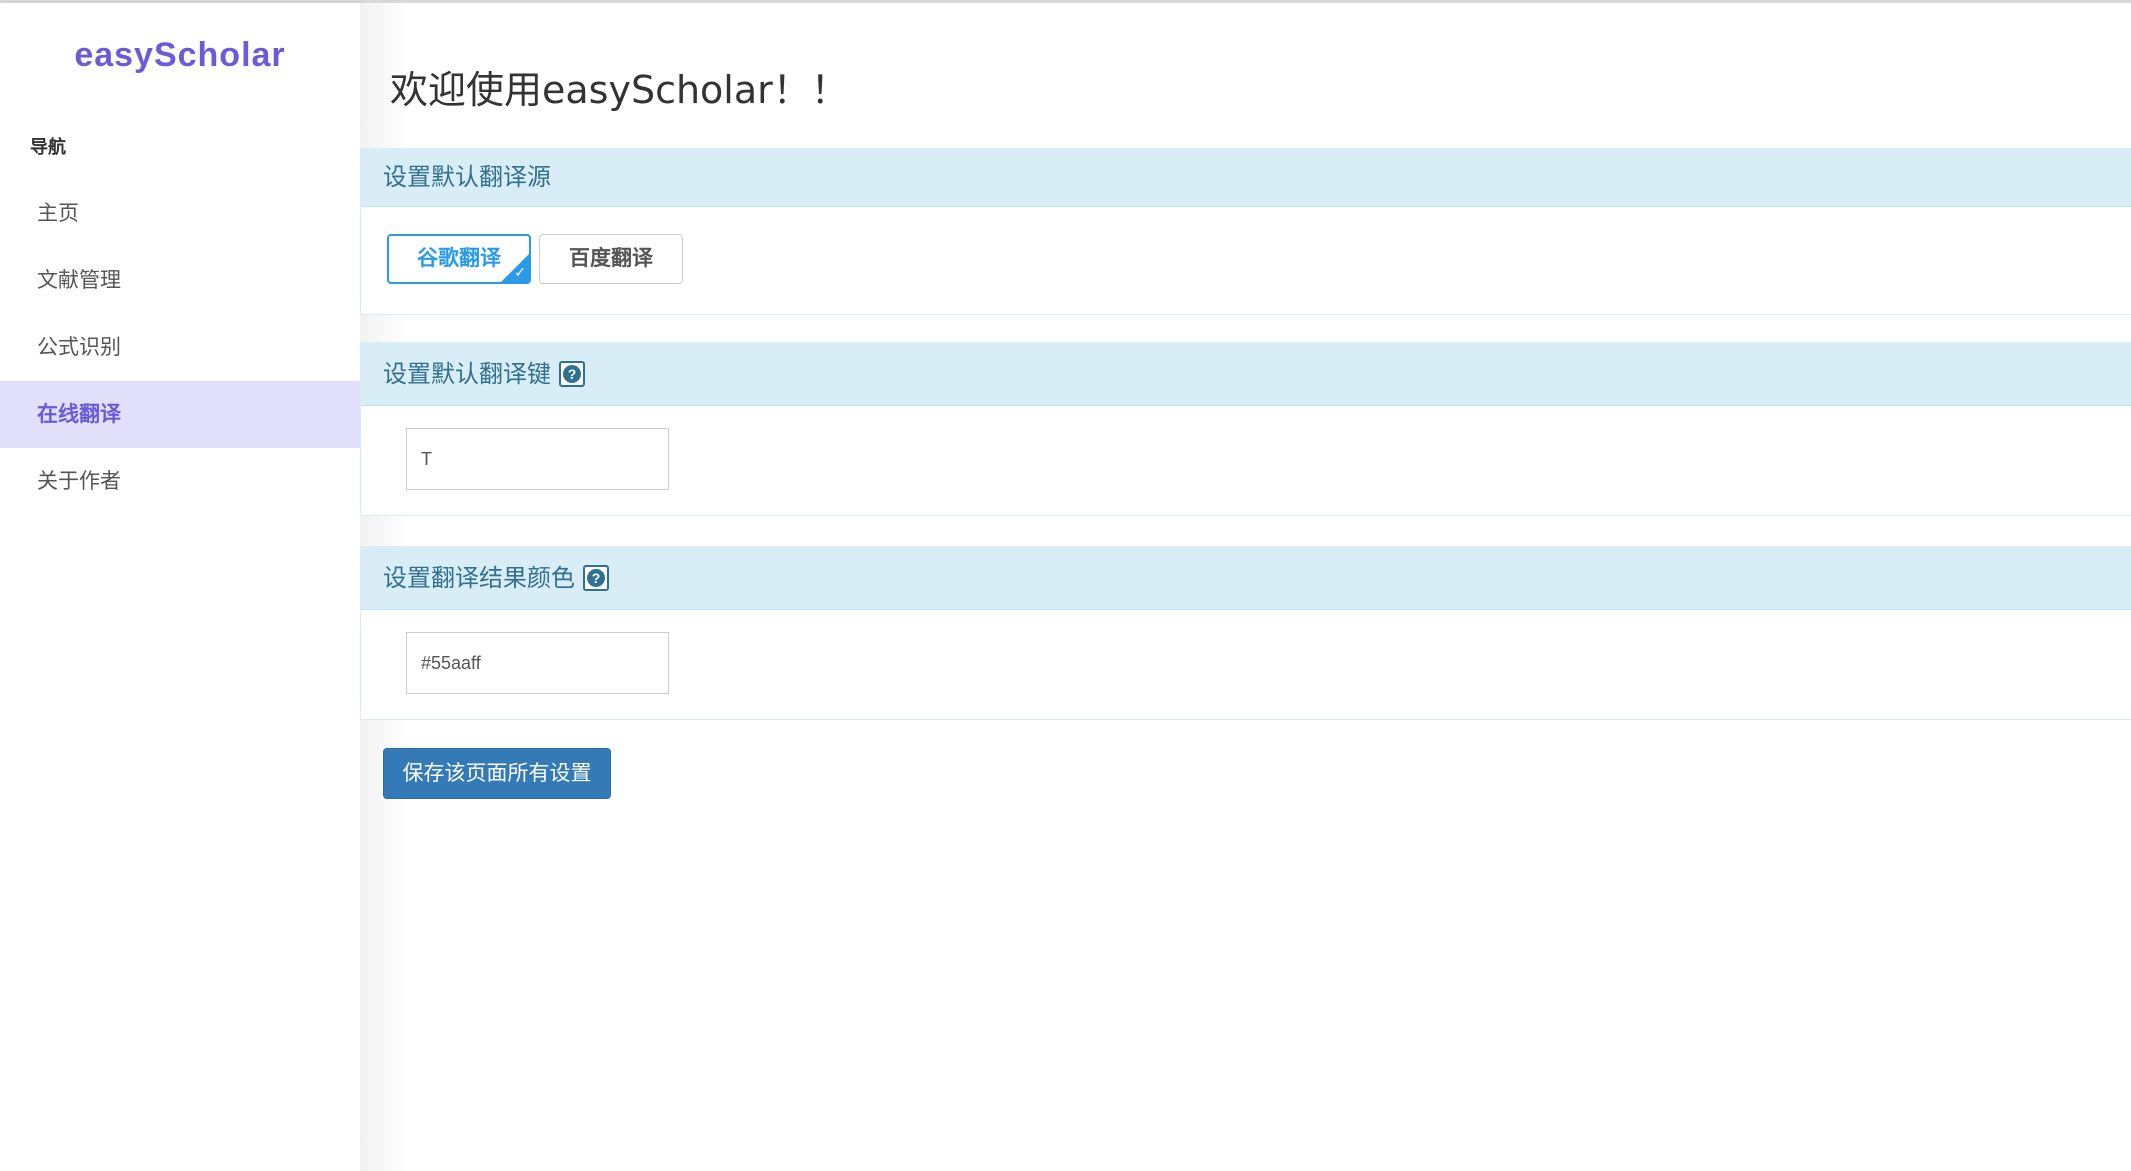  What do you see at coordinates (479, 578) in the screenshot?
I see `panel-heading-text: 设置翻译结果颜色` at bounding box center [479, 578].